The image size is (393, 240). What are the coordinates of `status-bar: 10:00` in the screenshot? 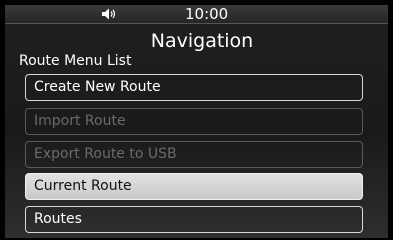 It's located at (196, 14).